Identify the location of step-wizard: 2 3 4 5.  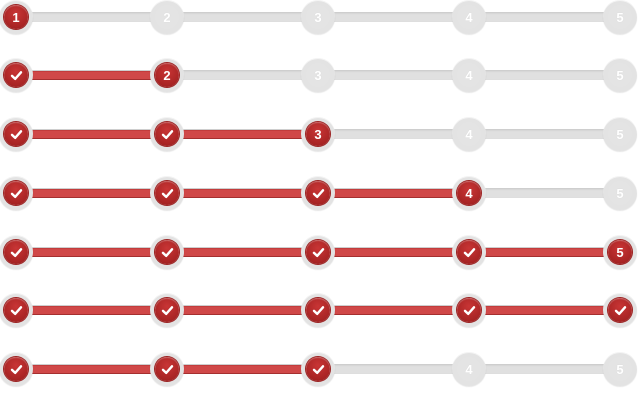
(319, 75).